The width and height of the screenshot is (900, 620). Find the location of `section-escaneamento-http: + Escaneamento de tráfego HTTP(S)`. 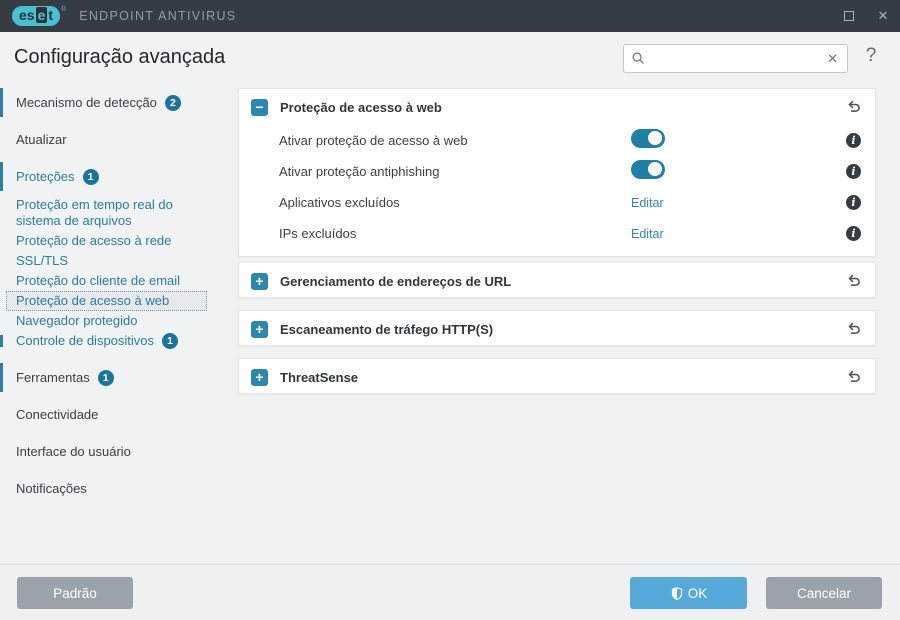

section-escaneamento-http: + Escaneamento de tráfego HTTP(S) is located at coordinates (557, 328).